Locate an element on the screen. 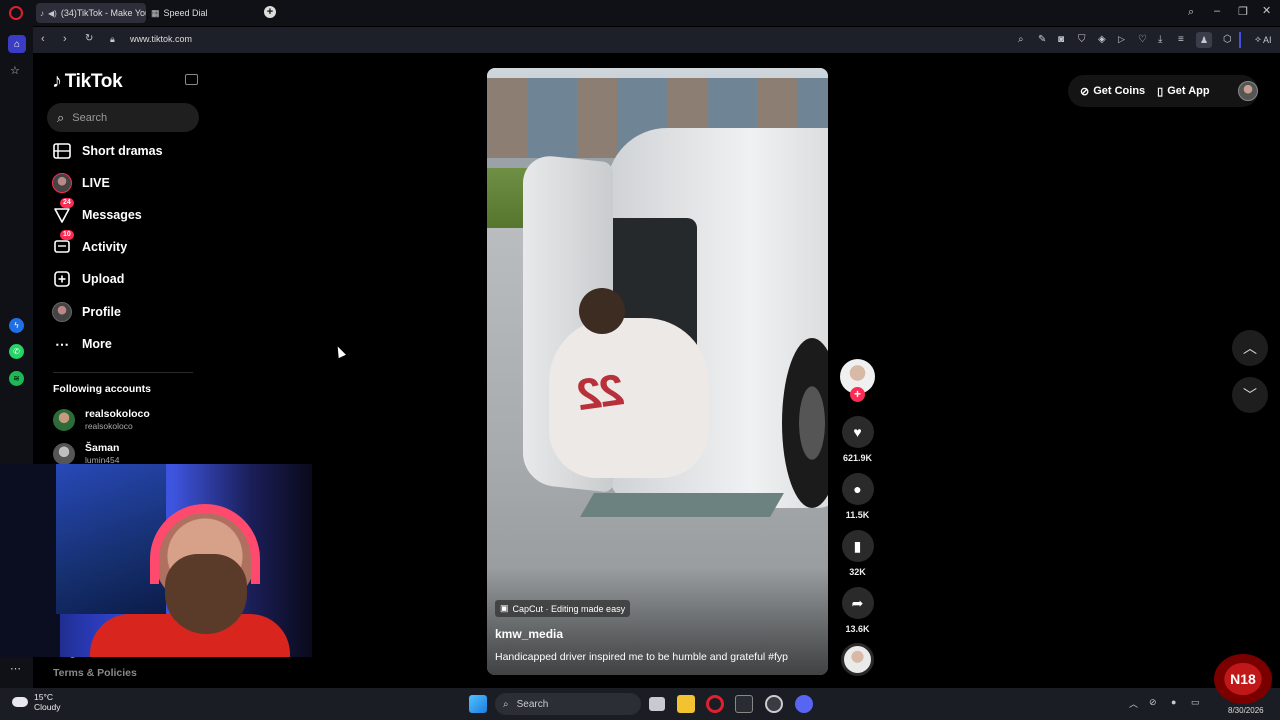 Image resolution: width=1280 pixels, height=720 pixels. nav-activity: 10 Activity is located at coordinates (127, 245).